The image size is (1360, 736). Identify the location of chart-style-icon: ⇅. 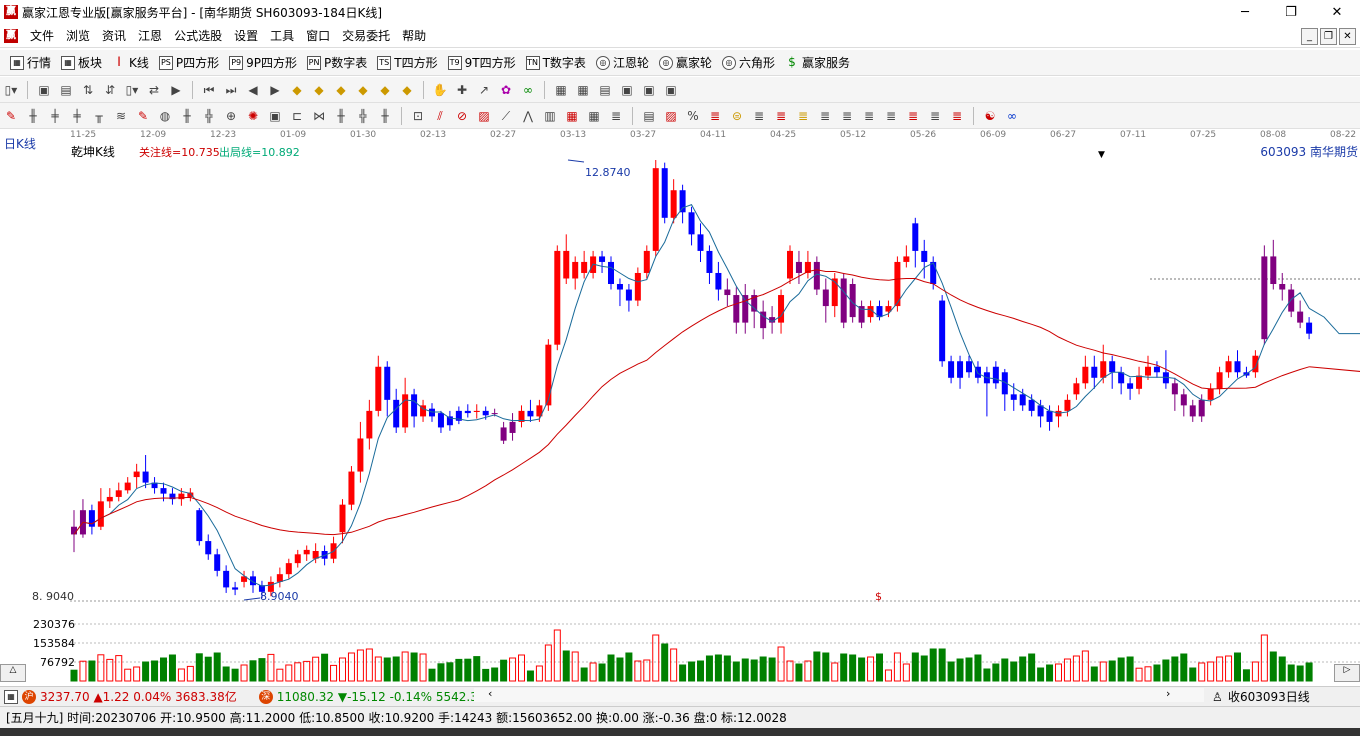
(88, 90).